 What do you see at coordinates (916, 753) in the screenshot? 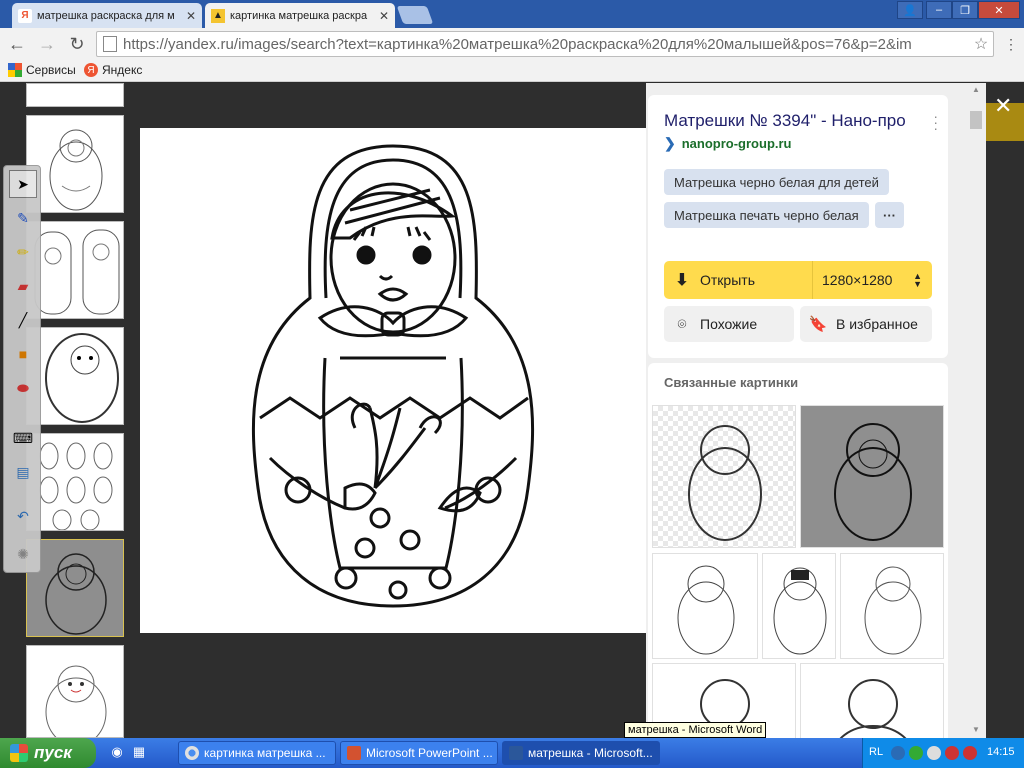
I see `tray-network-icon` at bounding box center [916, 753].